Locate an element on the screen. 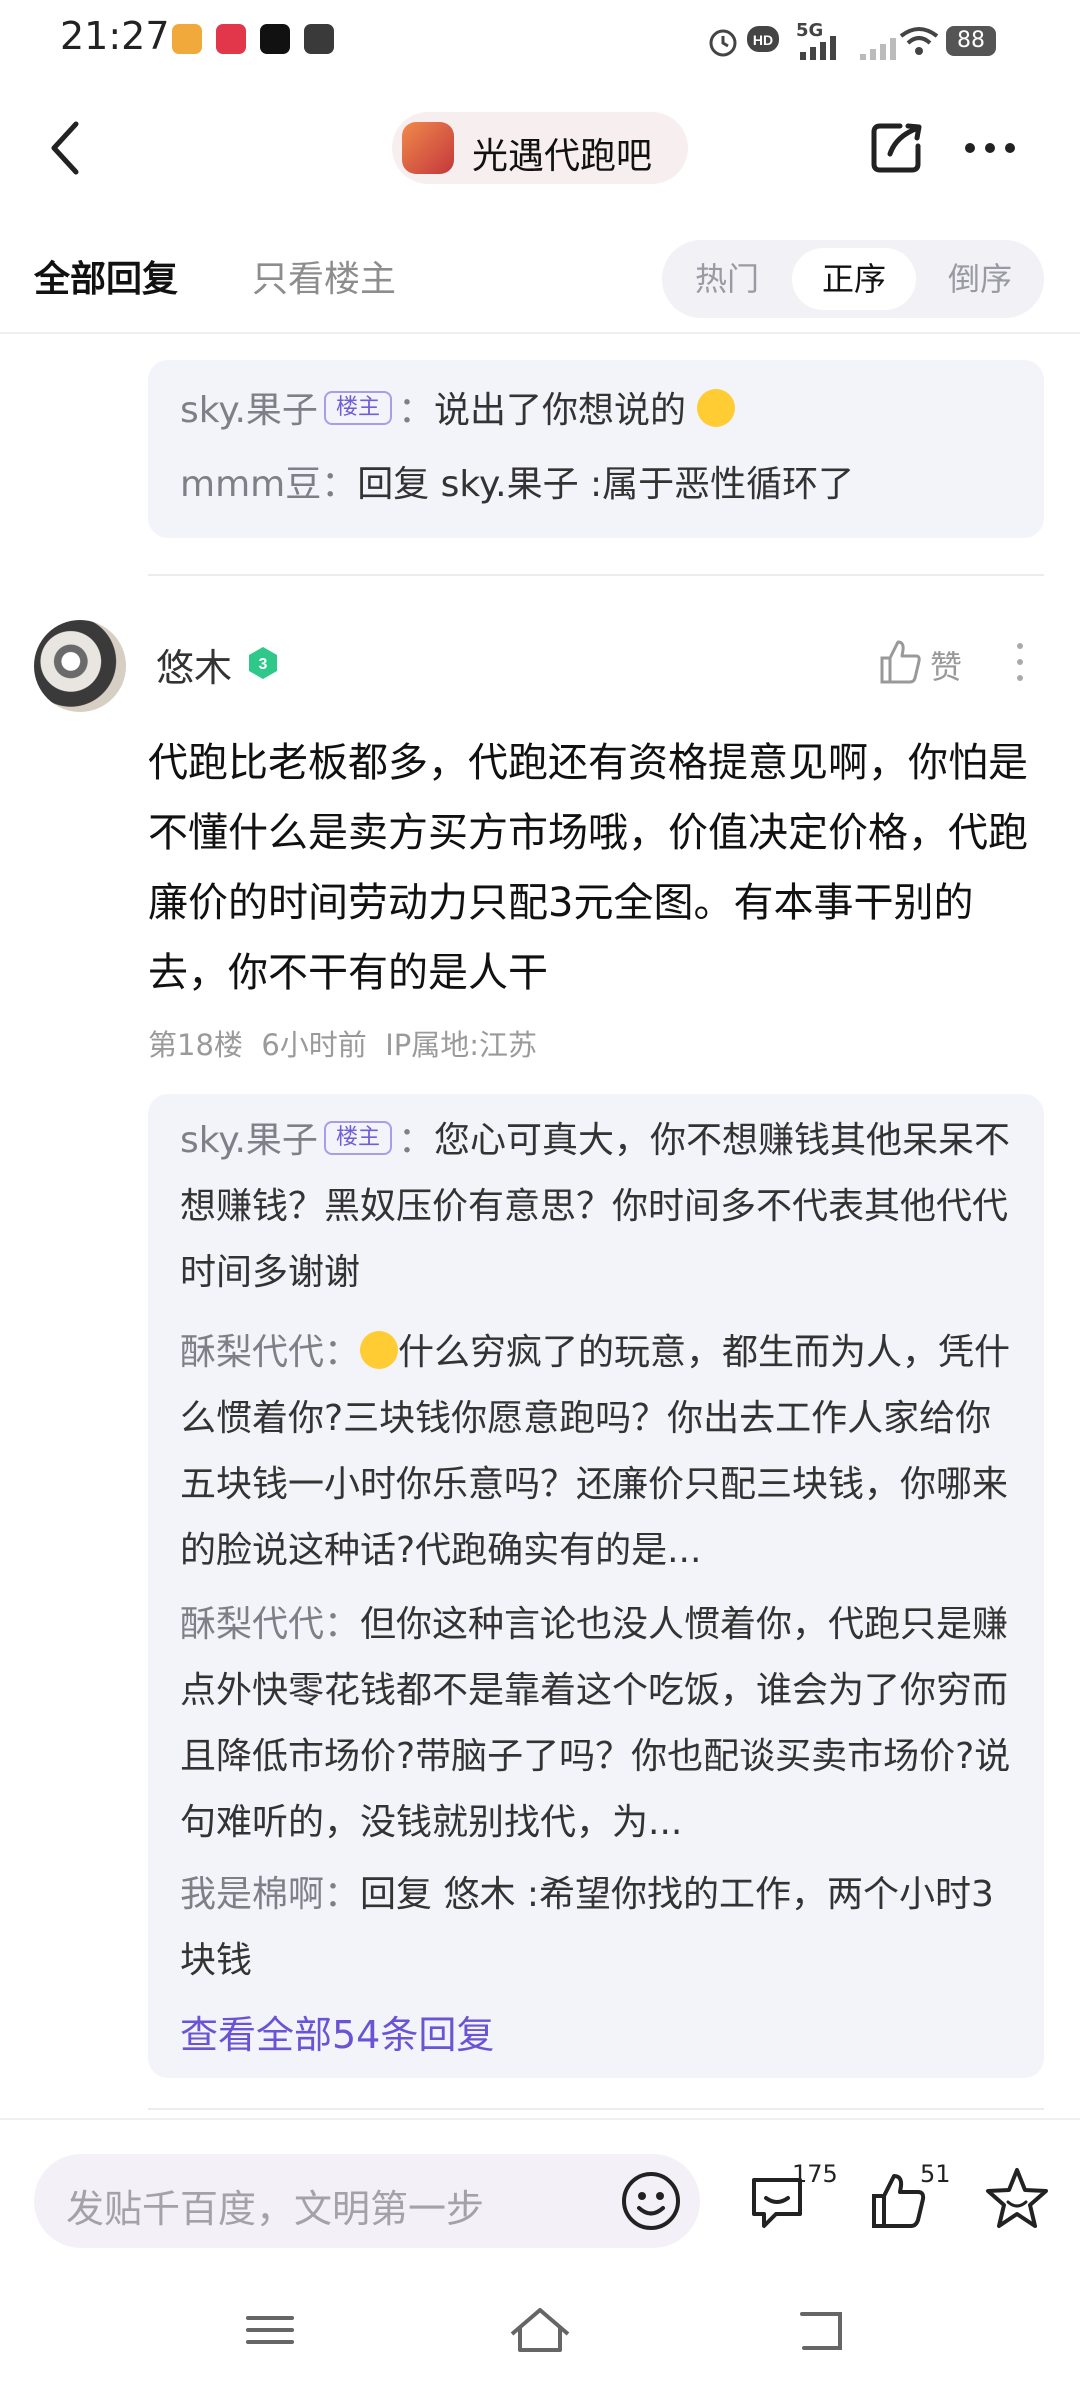 The image size is (1080, 2400). thumbs-up-icon is located at coordinates (900, 662).